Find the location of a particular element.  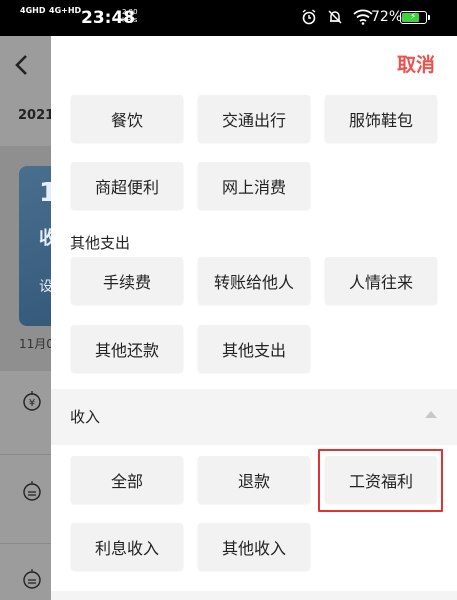

section-title-income: 收入 is located at coordinates (85, 417).